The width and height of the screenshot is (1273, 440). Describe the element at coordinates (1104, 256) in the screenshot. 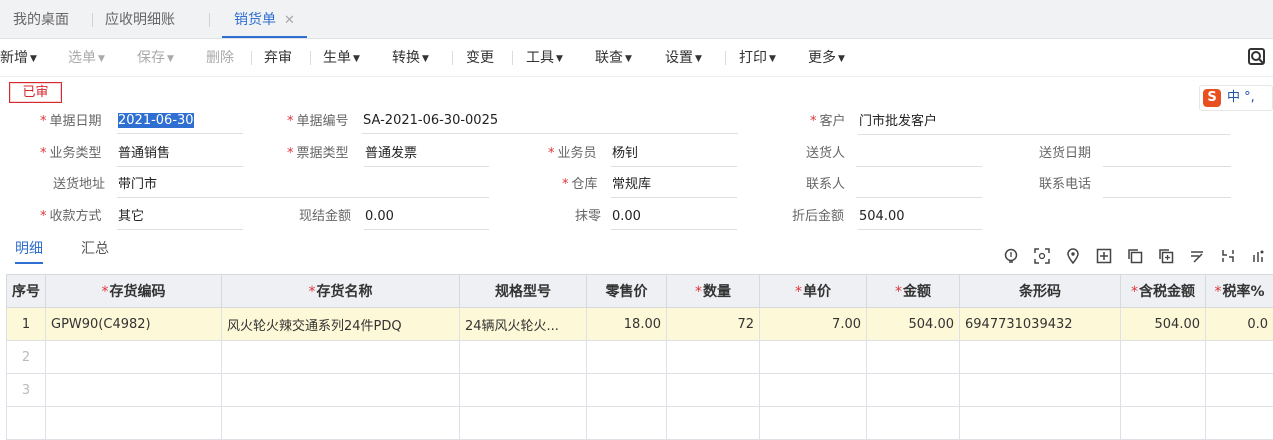

I see `add-row-icon` at that location.